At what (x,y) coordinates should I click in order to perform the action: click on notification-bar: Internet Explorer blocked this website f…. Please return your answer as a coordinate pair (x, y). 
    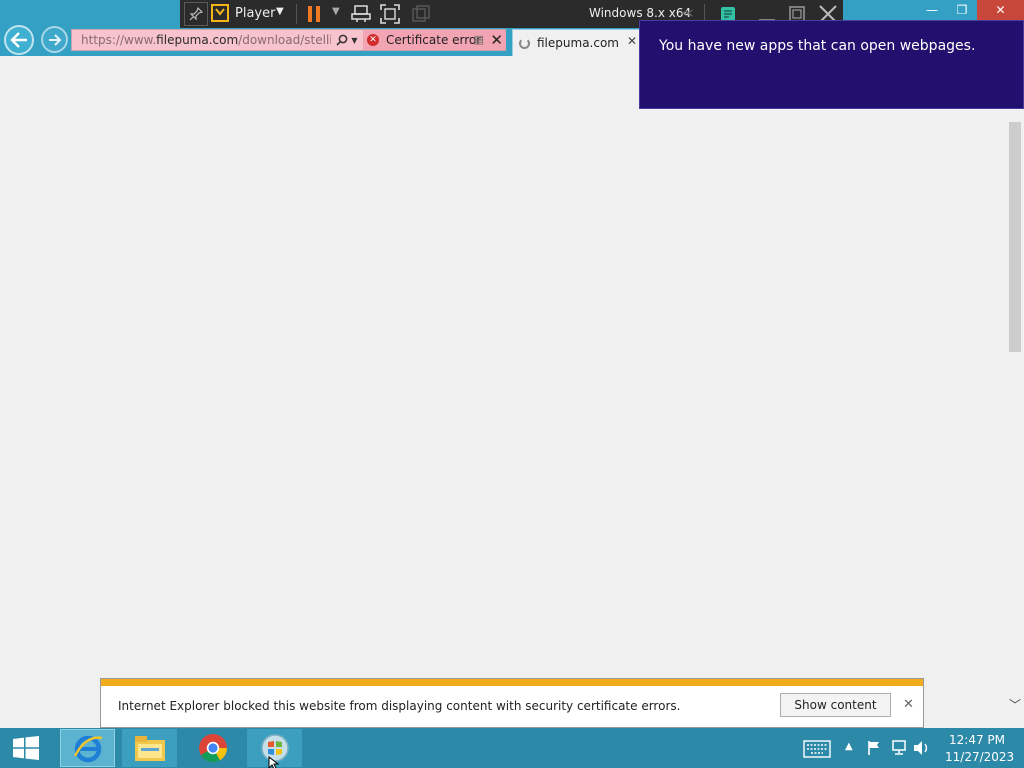
    Looking at the image, I should click on (512, 703).